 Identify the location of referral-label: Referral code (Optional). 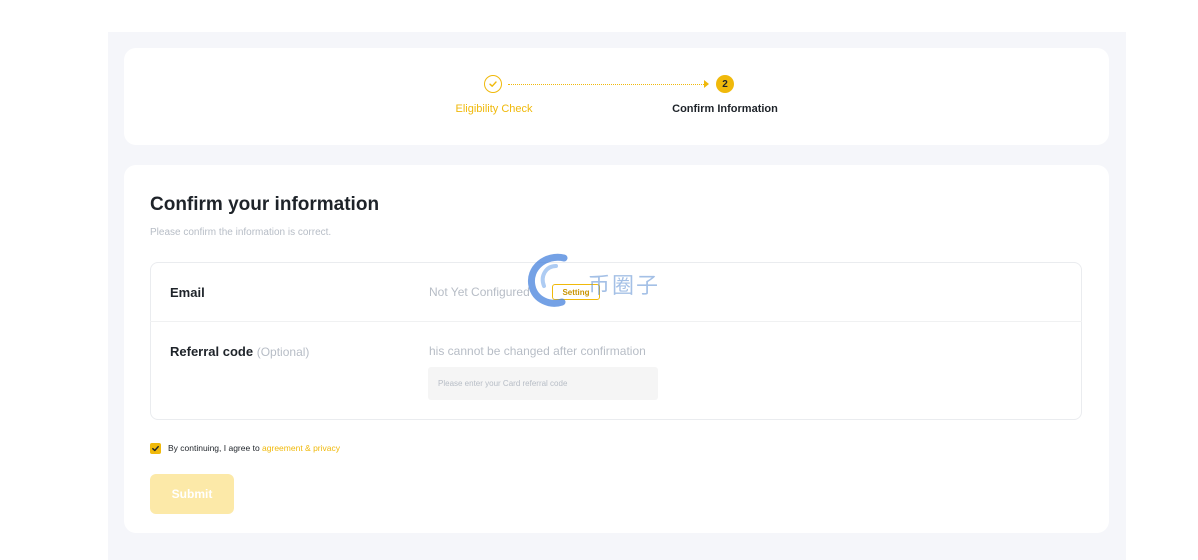
(239, 351).